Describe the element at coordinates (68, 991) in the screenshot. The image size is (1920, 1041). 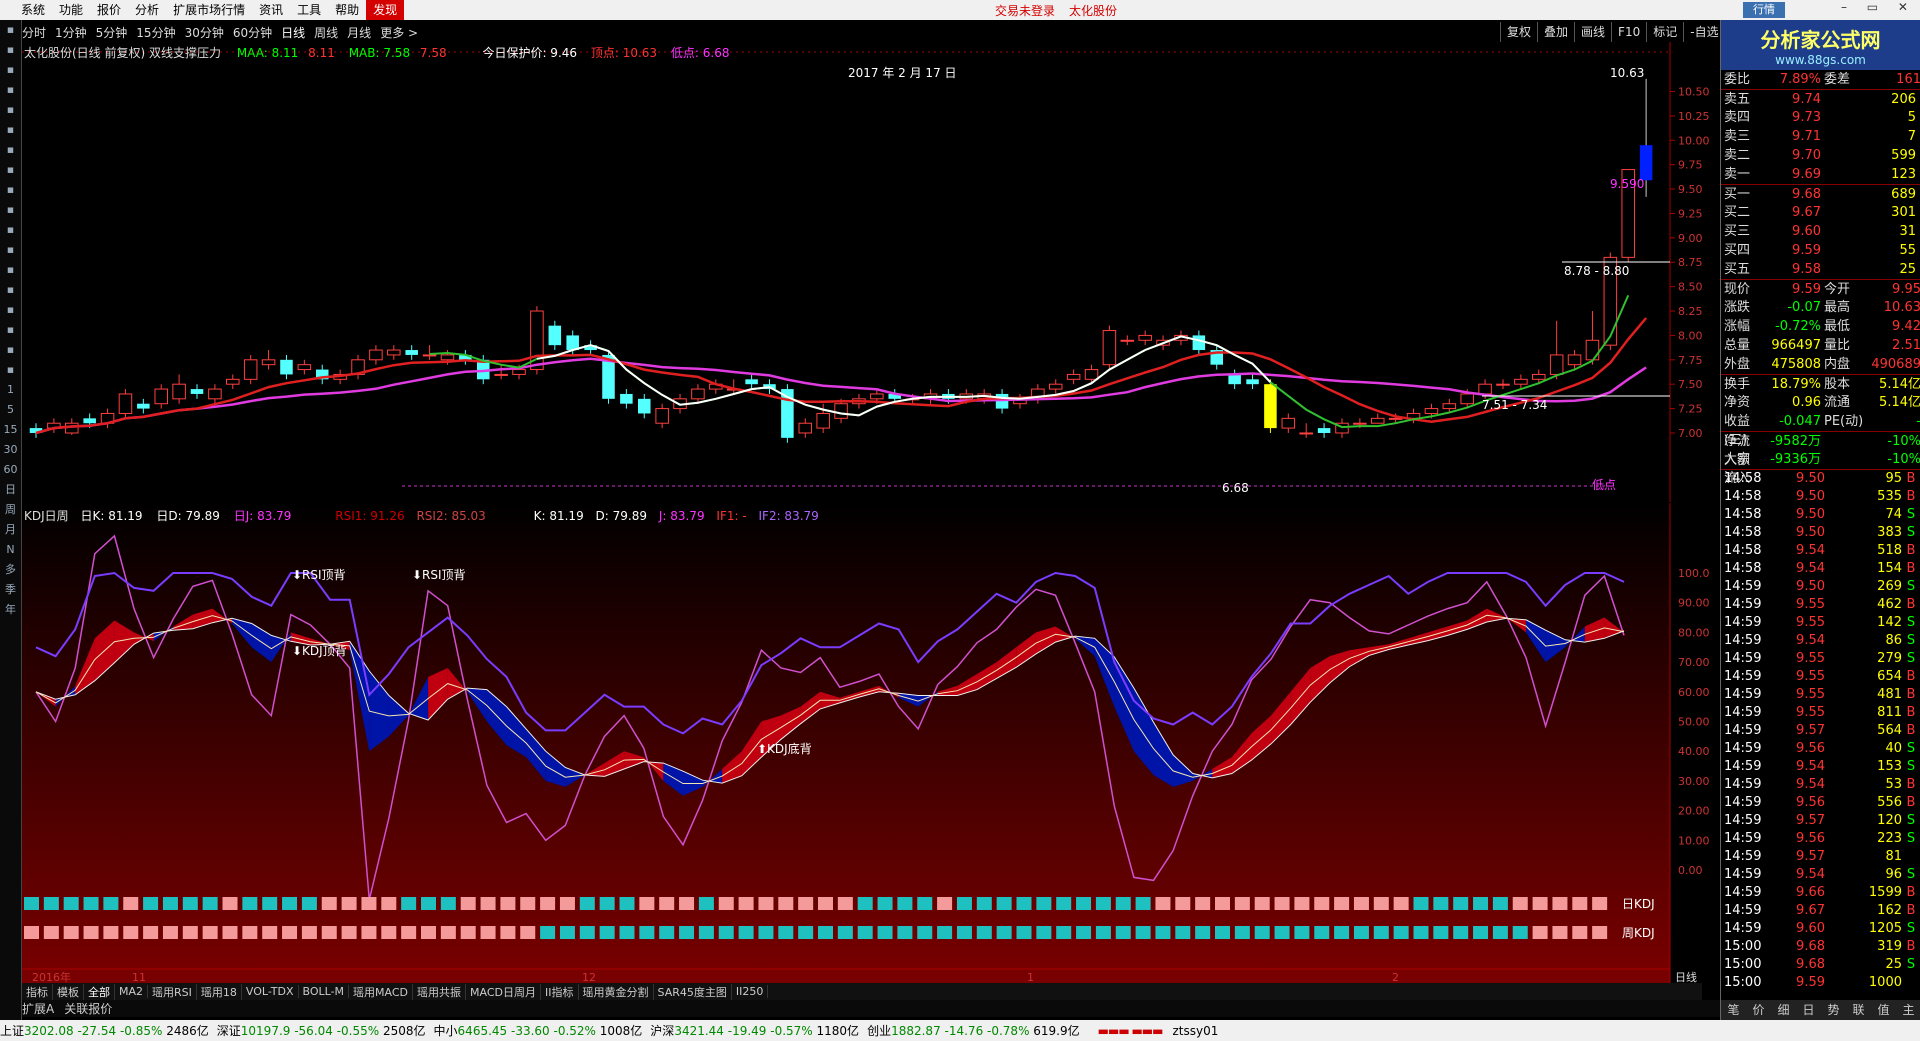
I see `indicator-tab: 模板` at that location.